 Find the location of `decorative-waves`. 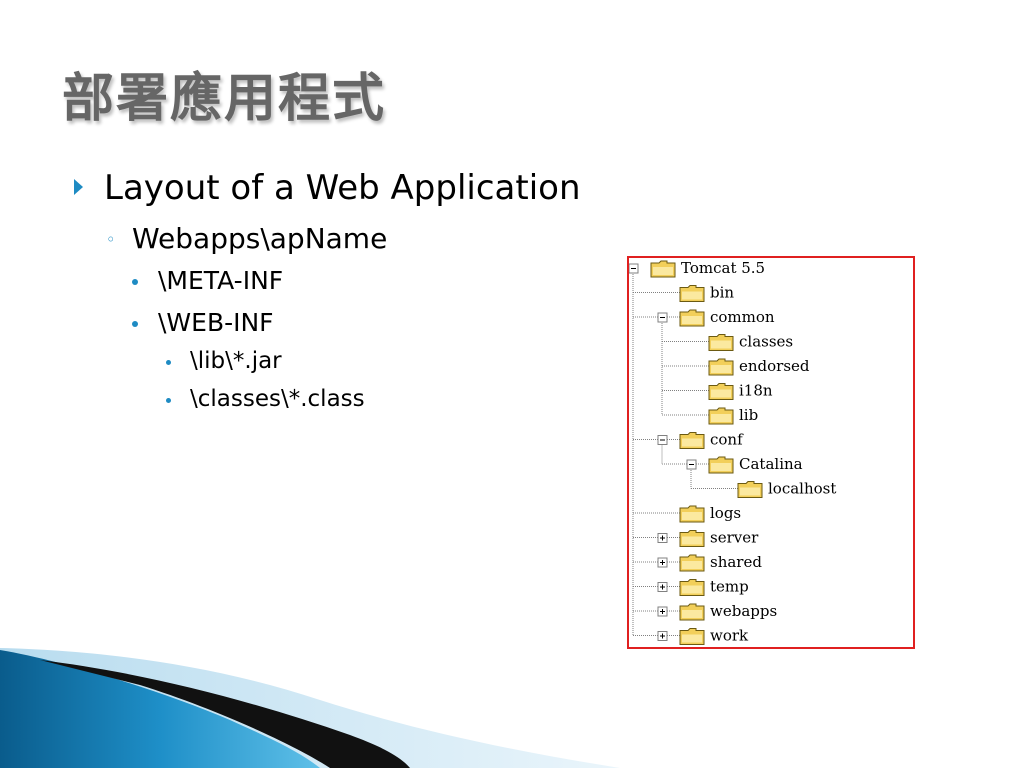

decorative-waves is located at coordinates (310, 708).